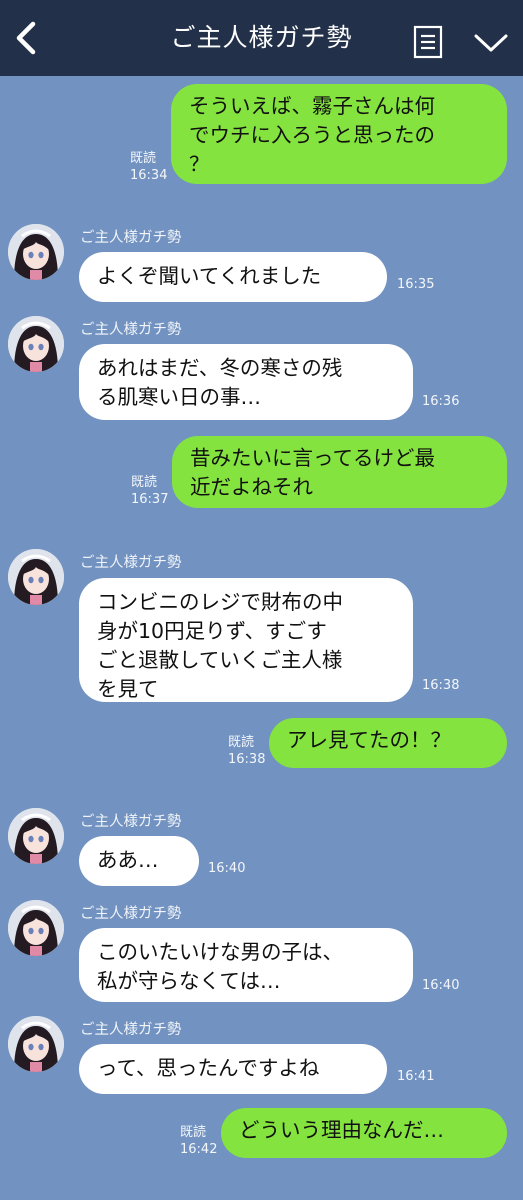 The width and height of the screenshot is (523, 1200). What do you see at coordinates (149, 167) in the screenshot?
I see `read-receipt: 既読 16:34` at bounding box center [149, 167].